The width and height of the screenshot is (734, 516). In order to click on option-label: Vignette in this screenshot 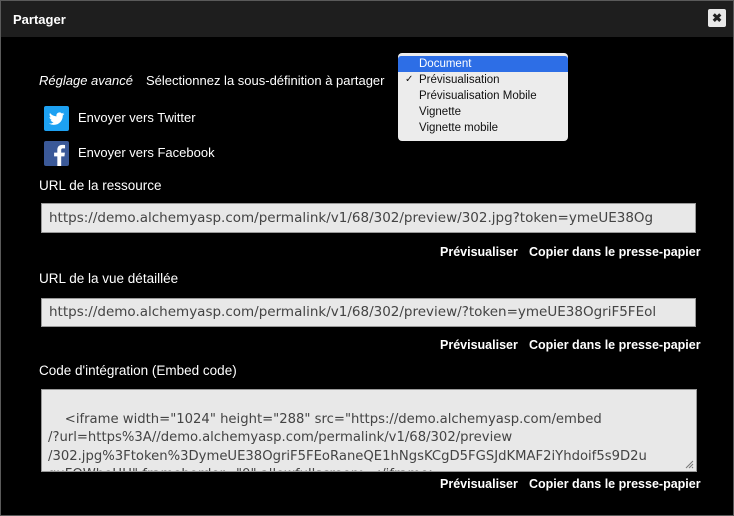, I will do `click(440, 112)`.